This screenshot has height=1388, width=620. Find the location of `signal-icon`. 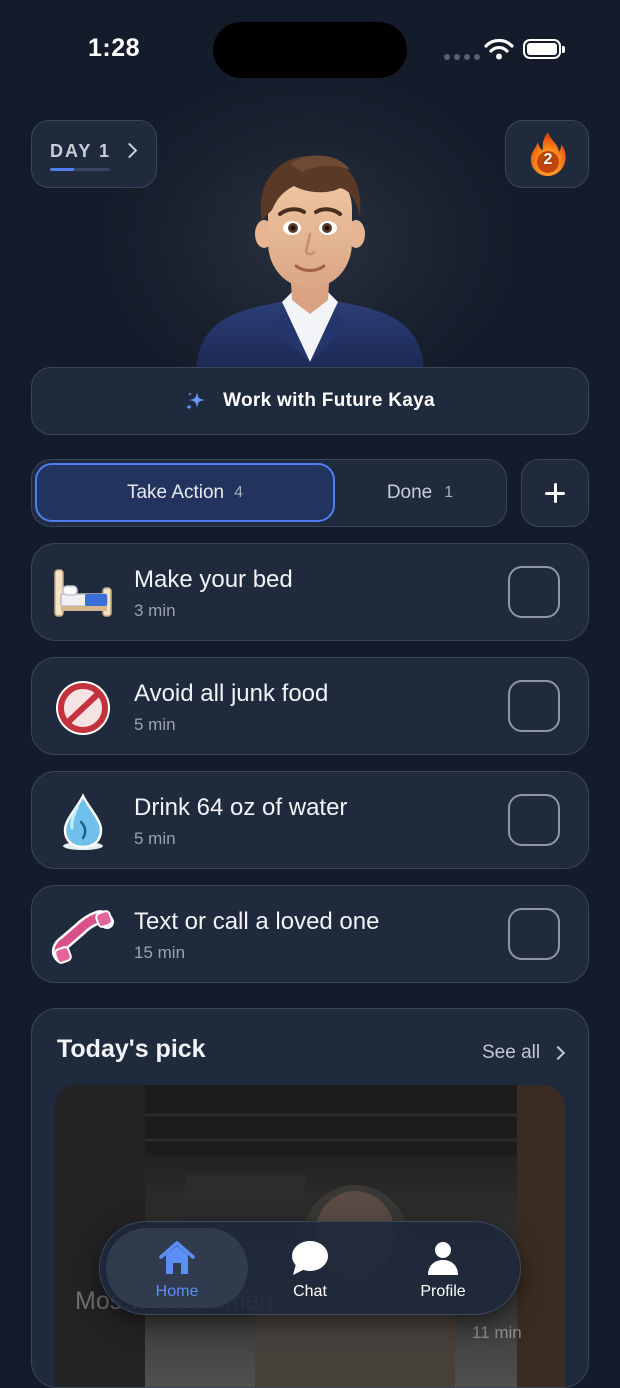

signal-icon is located at coordinates (462, 57).